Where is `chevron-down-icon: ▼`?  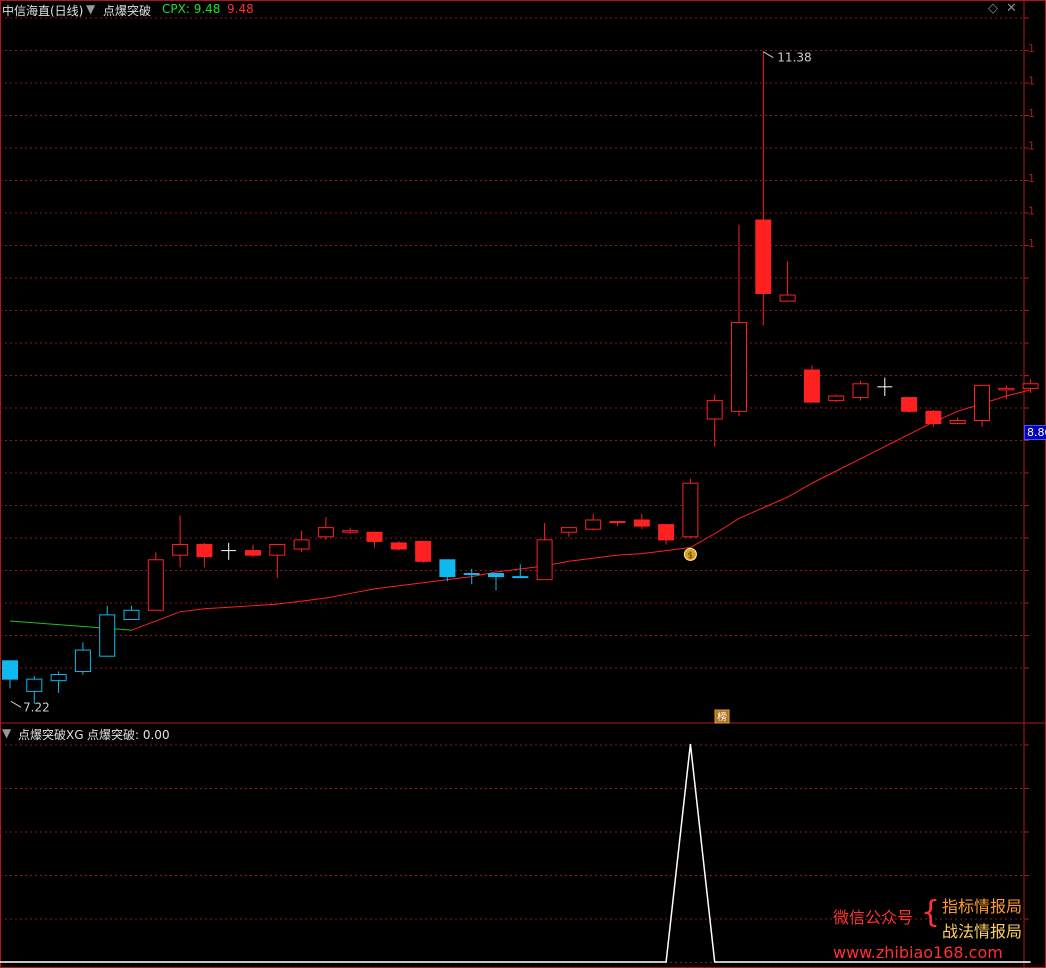 chevron-down-icon: ▼ is located at coordinates (90, 9).